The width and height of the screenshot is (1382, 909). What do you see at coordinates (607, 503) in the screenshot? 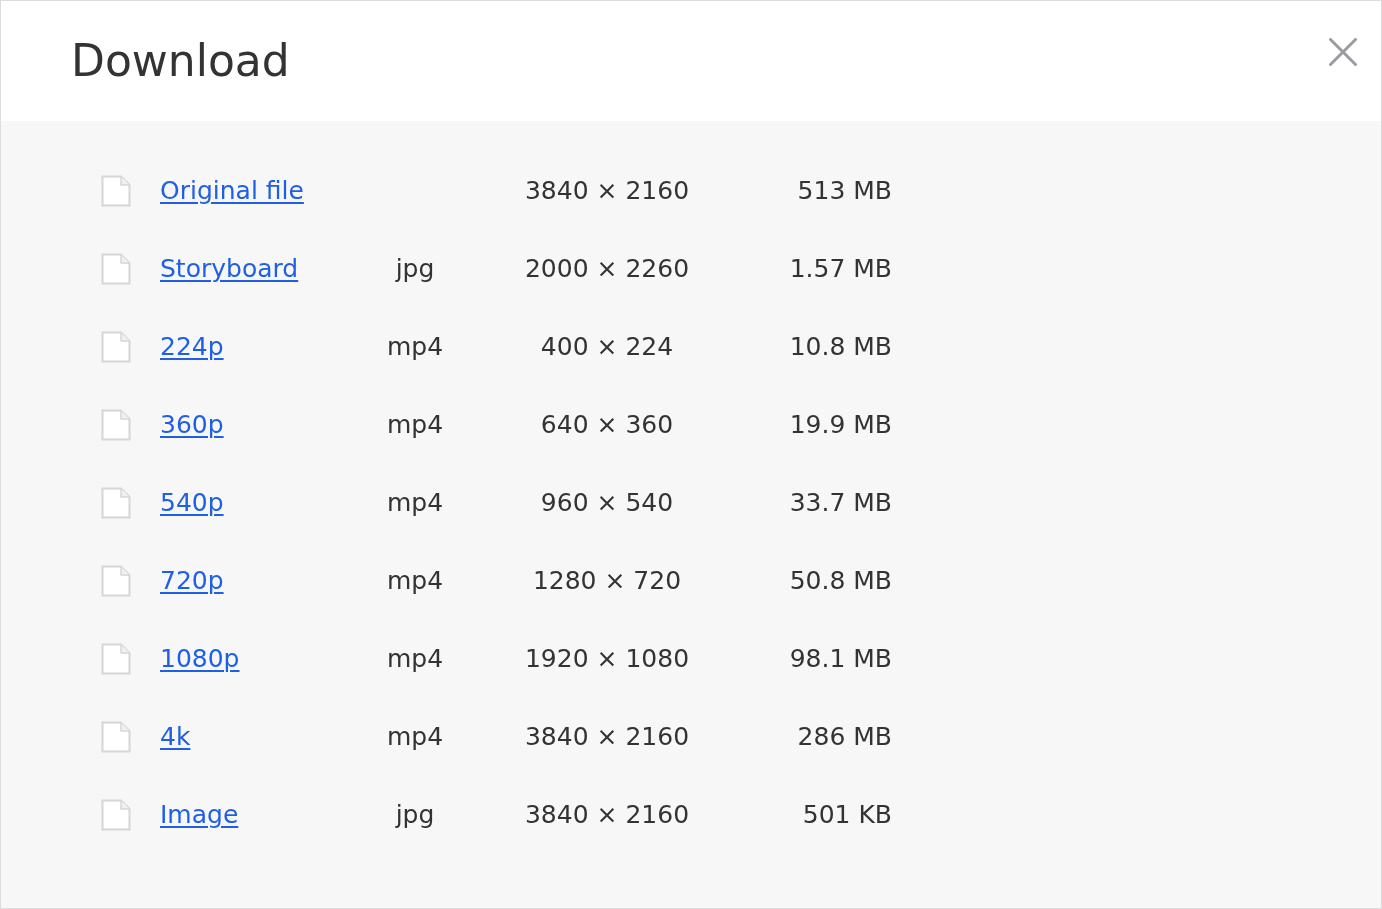
I see `dimensions-text: 960 × 540` at bounding box center [607, 503].